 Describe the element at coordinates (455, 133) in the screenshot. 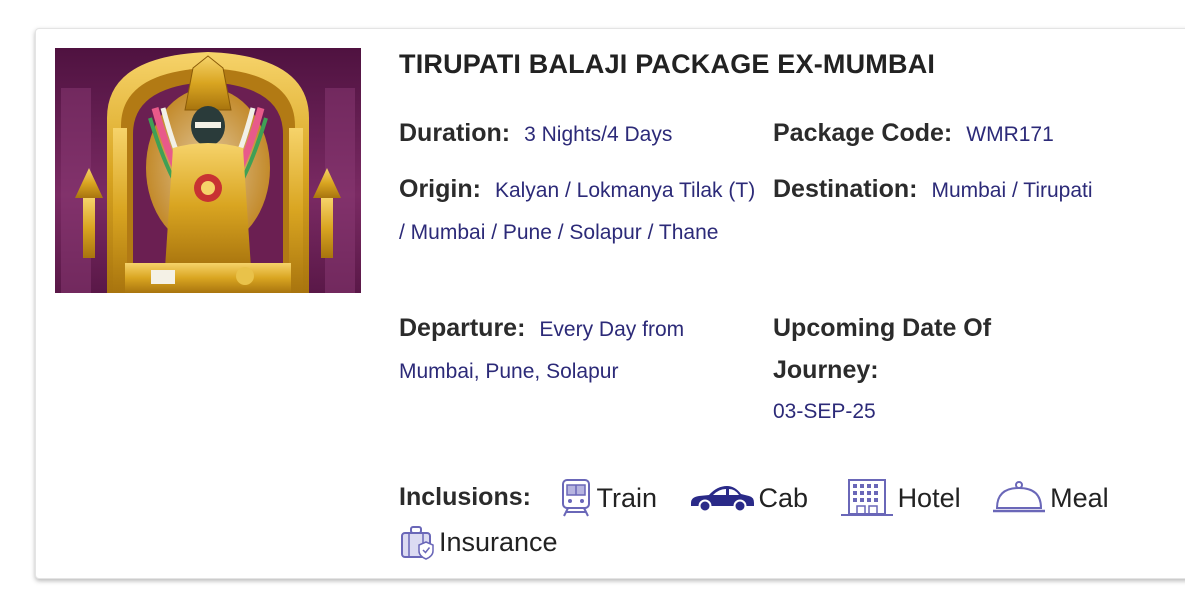

I see `duration-label: Duration:` at that location.